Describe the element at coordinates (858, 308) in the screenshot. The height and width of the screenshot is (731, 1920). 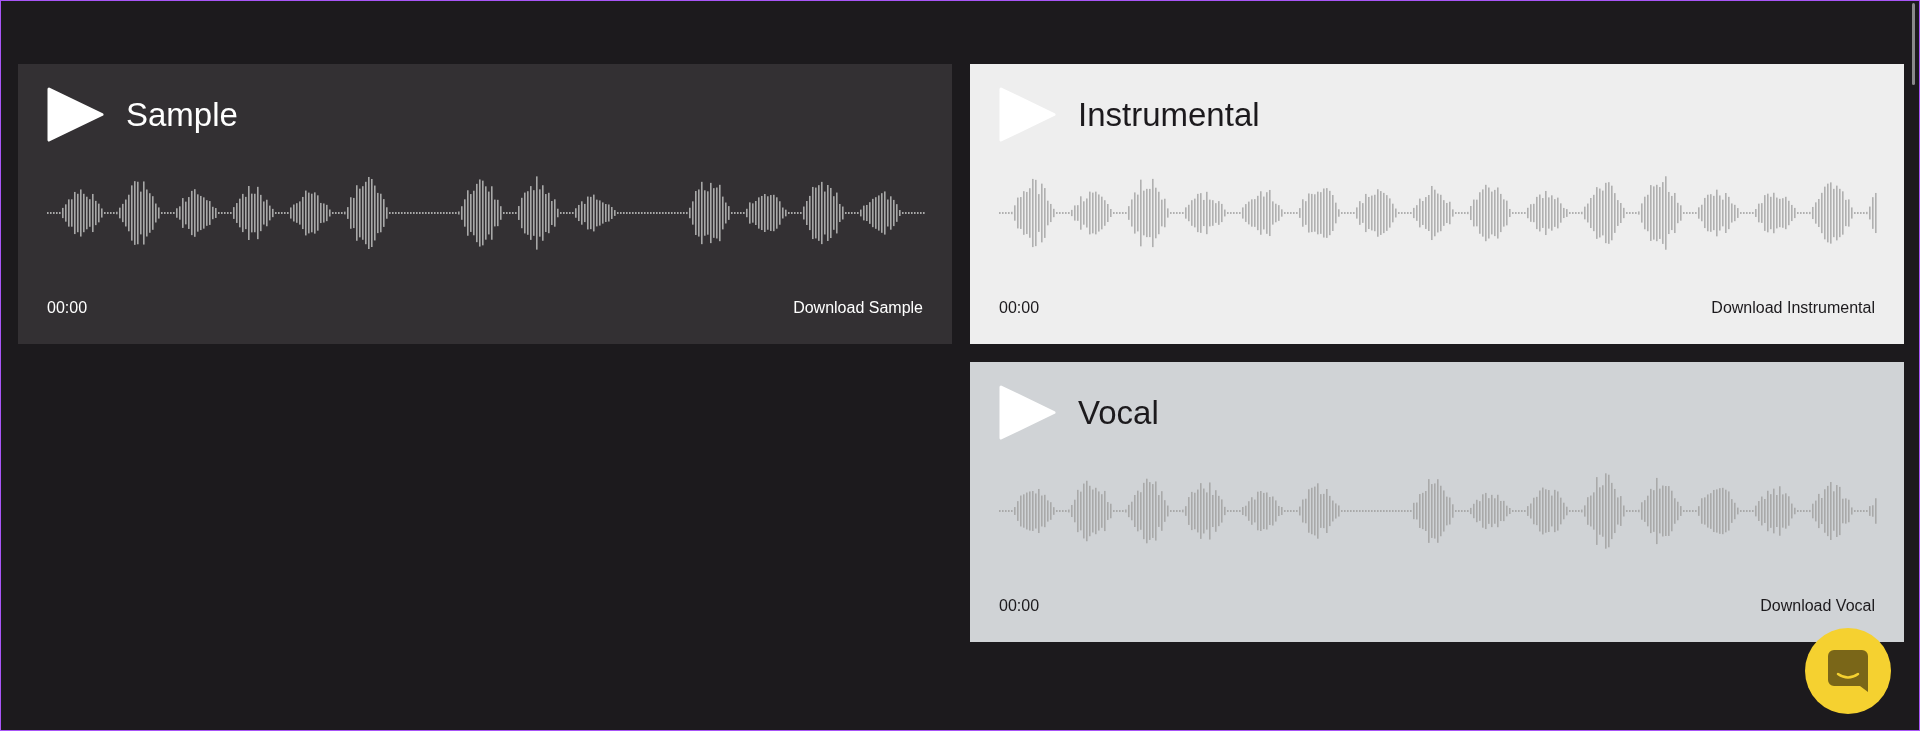
I see `download-link: Download Sample` at that location.